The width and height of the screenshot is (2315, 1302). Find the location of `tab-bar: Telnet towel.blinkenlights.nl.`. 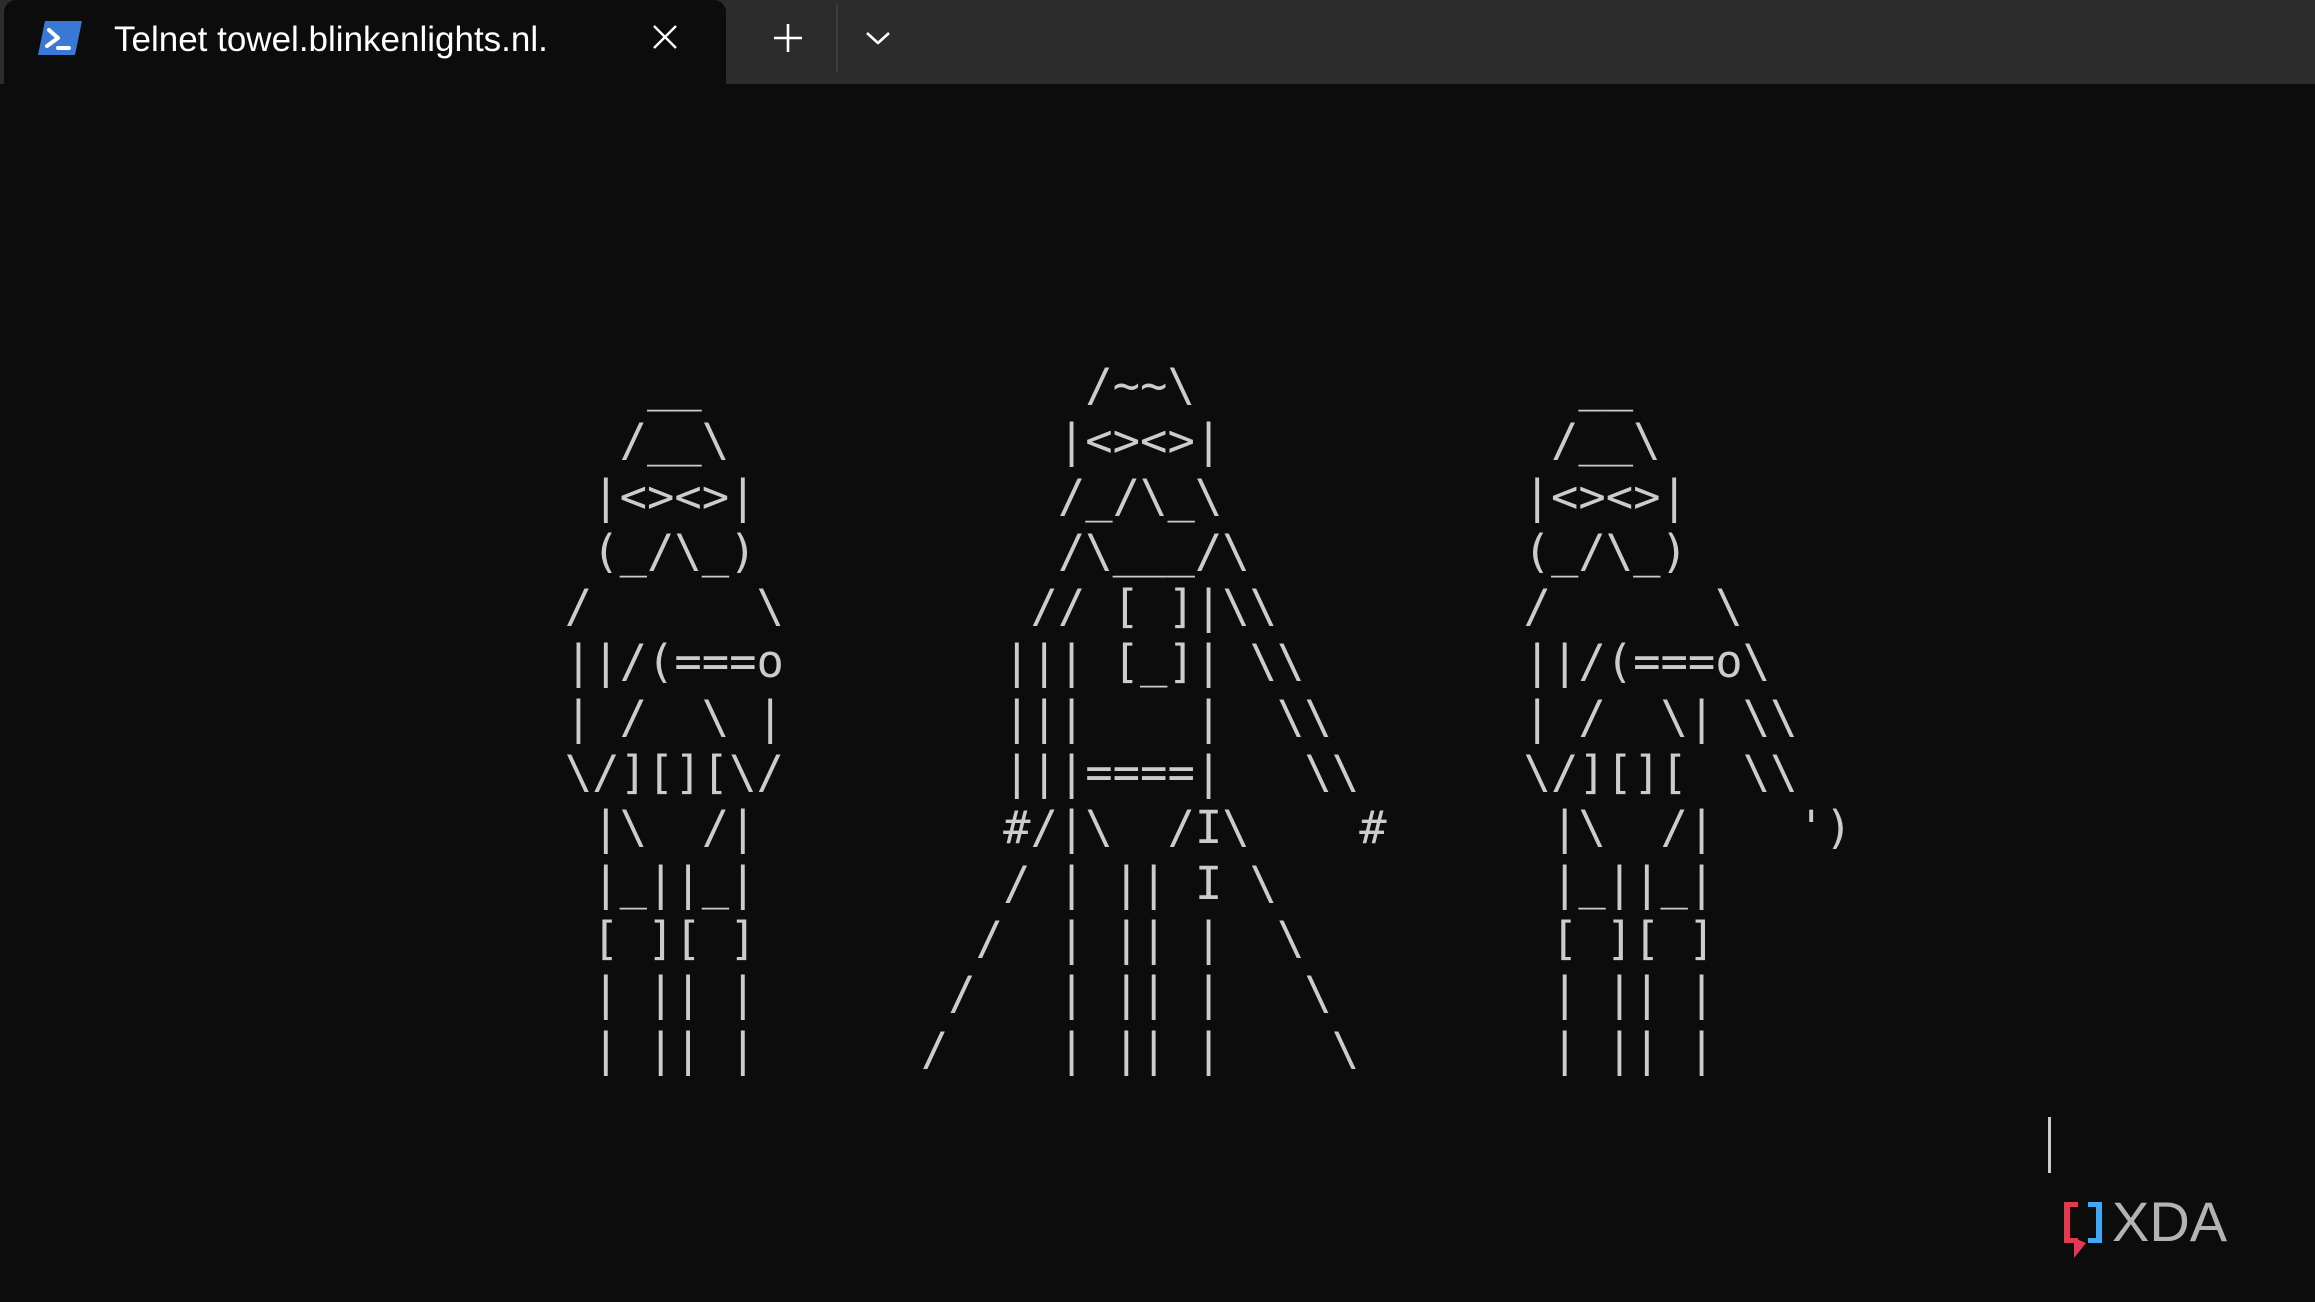

tab-bar: Telnet towel.blinkenlights.nl. is located at coordinates (1157, 42).